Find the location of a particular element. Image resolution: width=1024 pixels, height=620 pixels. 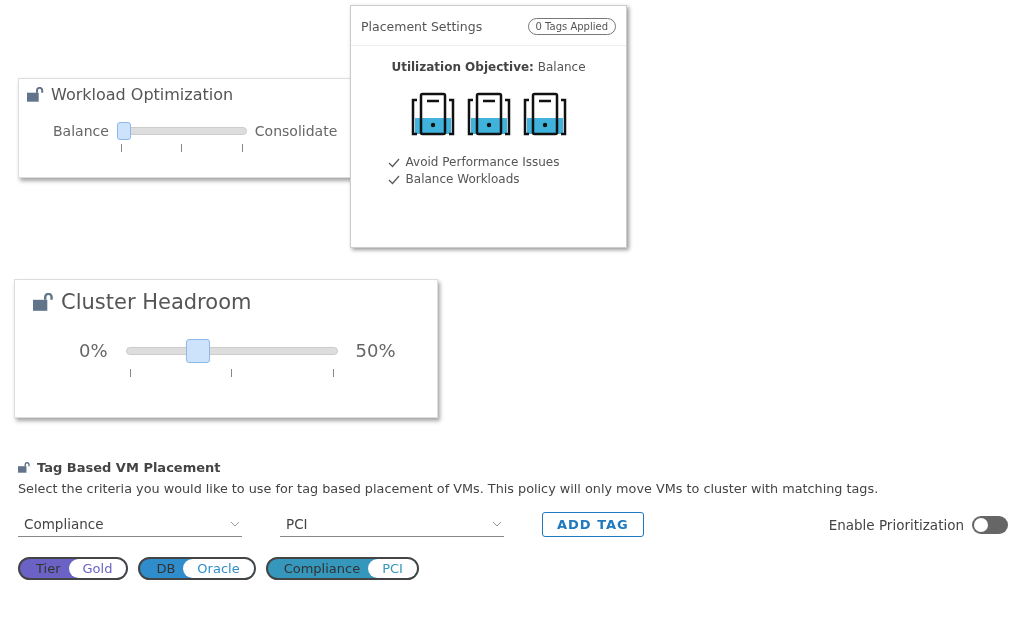

slider-min-label: 0% is located at coordinates (93, 351).